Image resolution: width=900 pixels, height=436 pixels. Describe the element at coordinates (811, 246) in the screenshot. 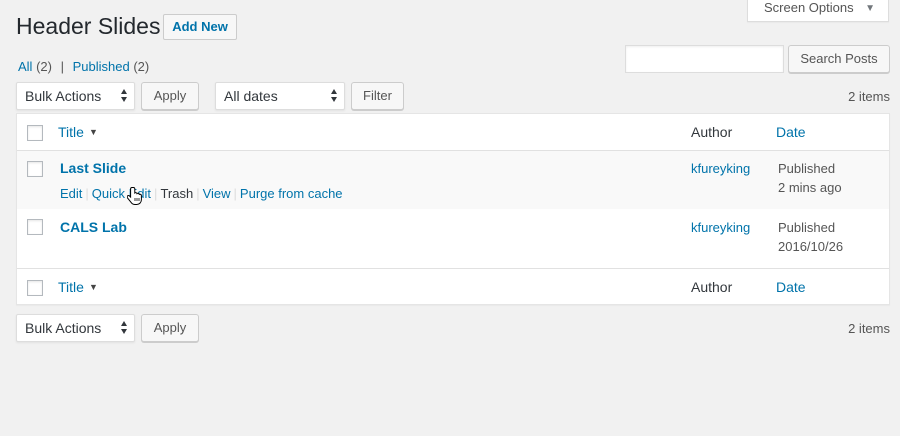

I see `post-date: 2016/10/26` at that location.